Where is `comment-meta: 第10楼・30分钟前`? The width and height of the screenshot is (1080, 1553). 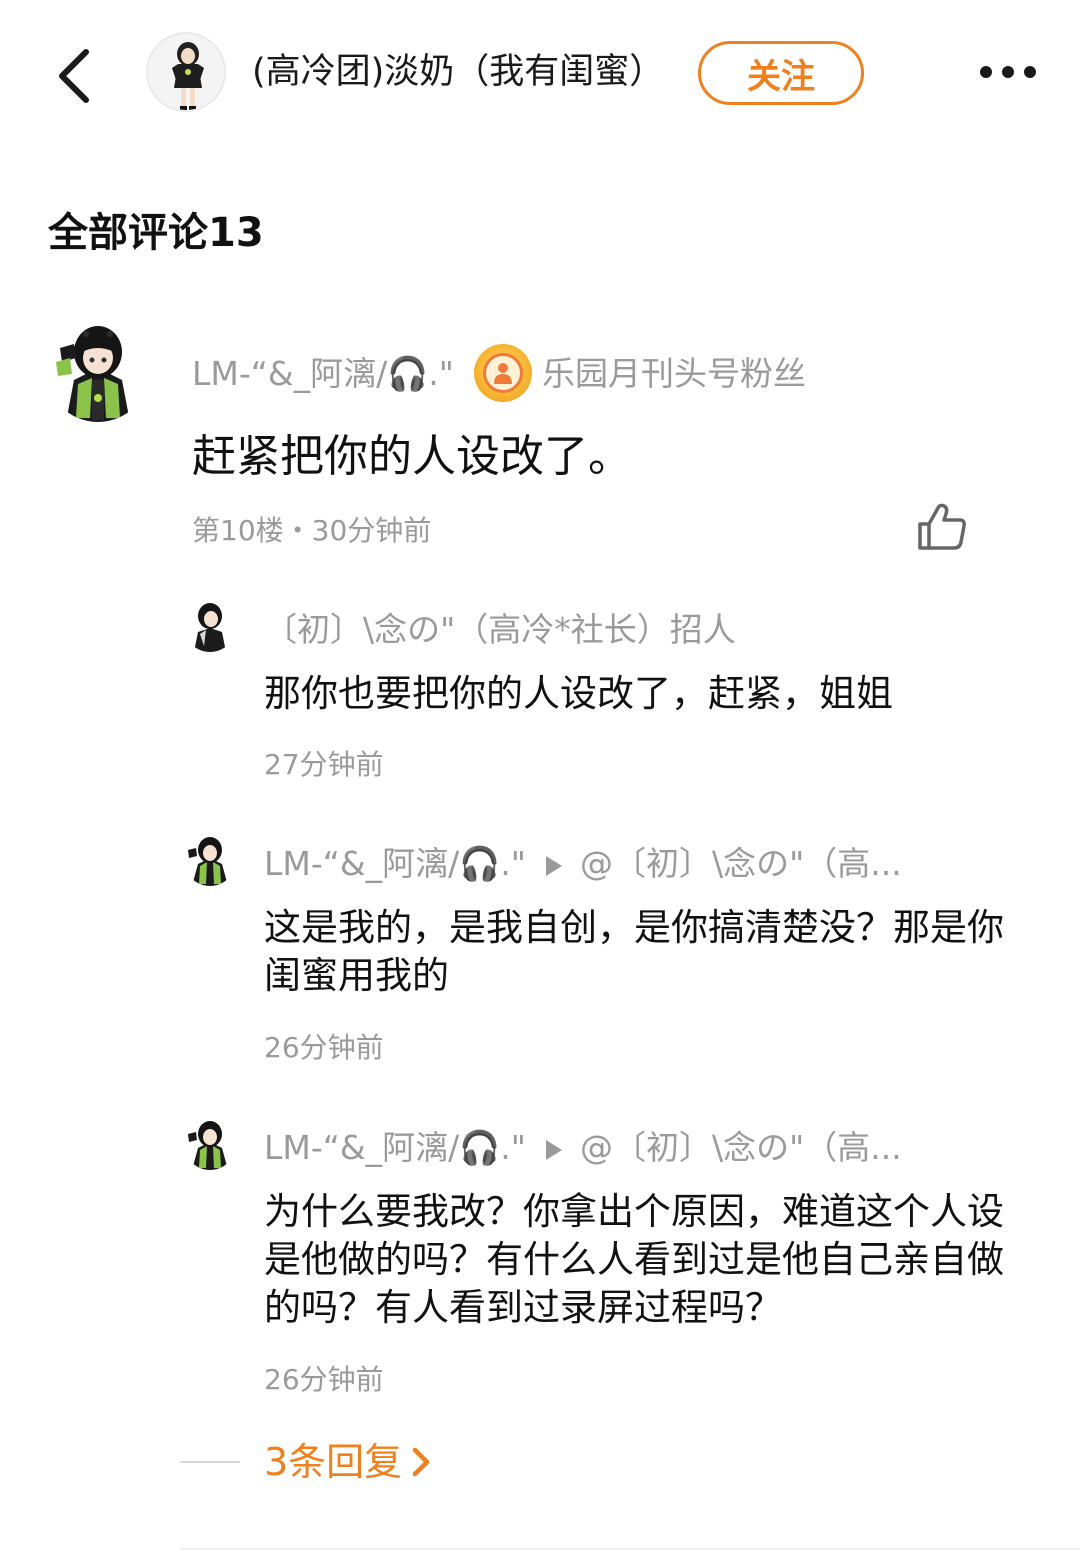 comment-meta: 第10楼・30分钟前 is located at coordinates (312, 530).